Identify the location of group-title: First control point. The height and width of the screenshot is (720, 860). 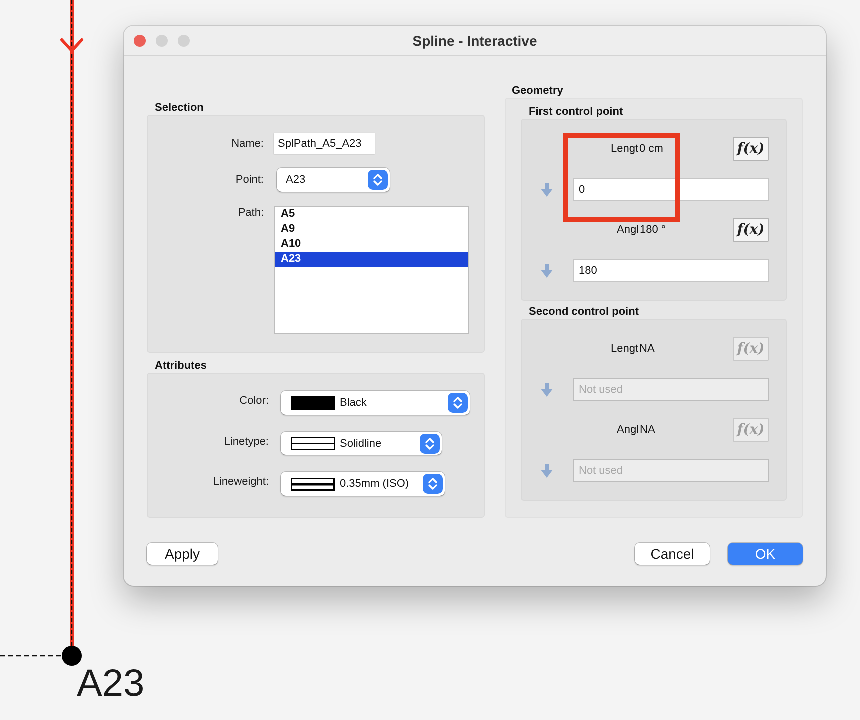
(576, 112).